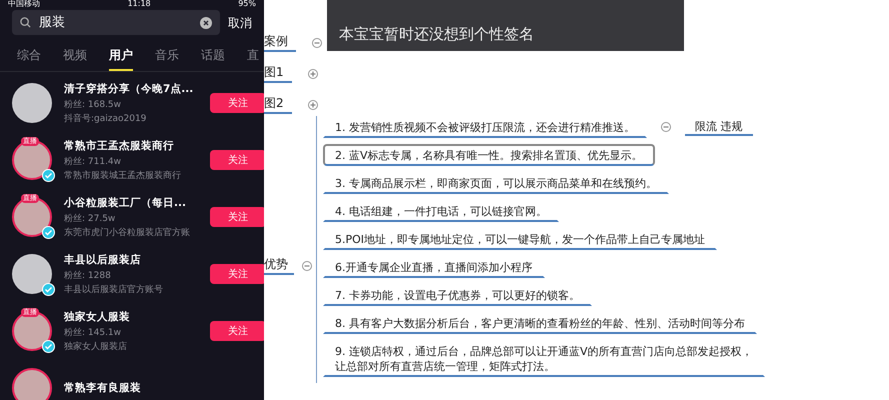 The width and height of the screenshot is (889, 400). Describe the element at coordinates (436, 34) in the screenshot. I see `signature-text: 本宝宝暂时还没想到个性签名` at that location.